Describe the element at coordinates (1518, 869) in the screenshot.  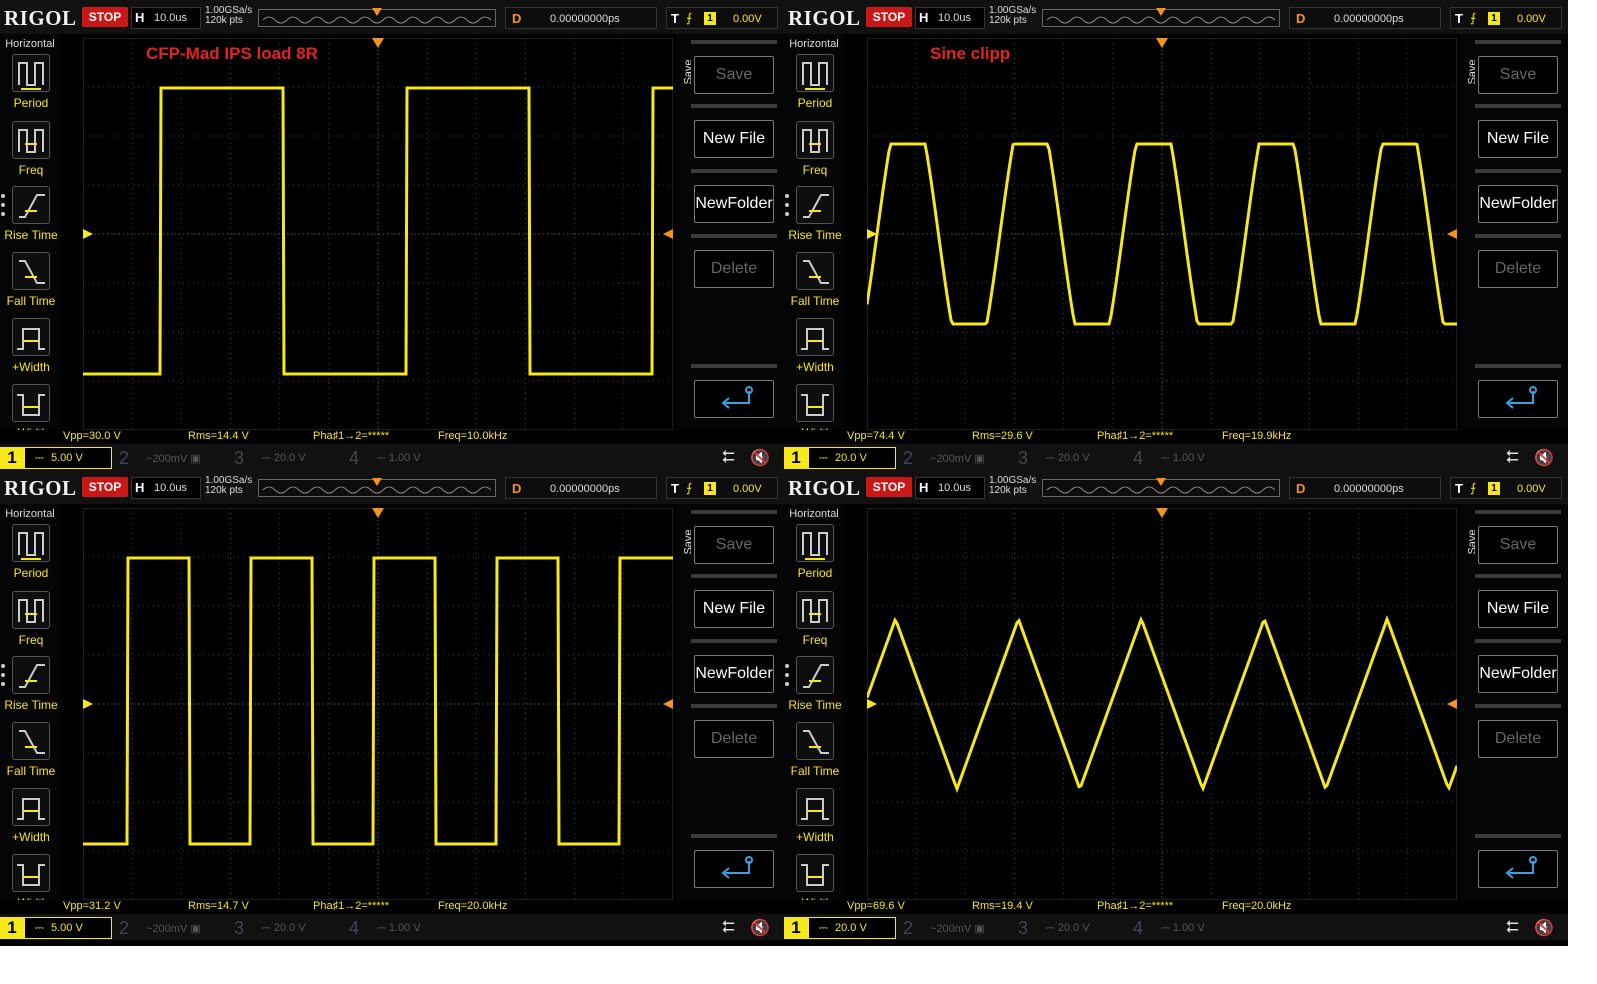
I see `return-button-frame` at that location.